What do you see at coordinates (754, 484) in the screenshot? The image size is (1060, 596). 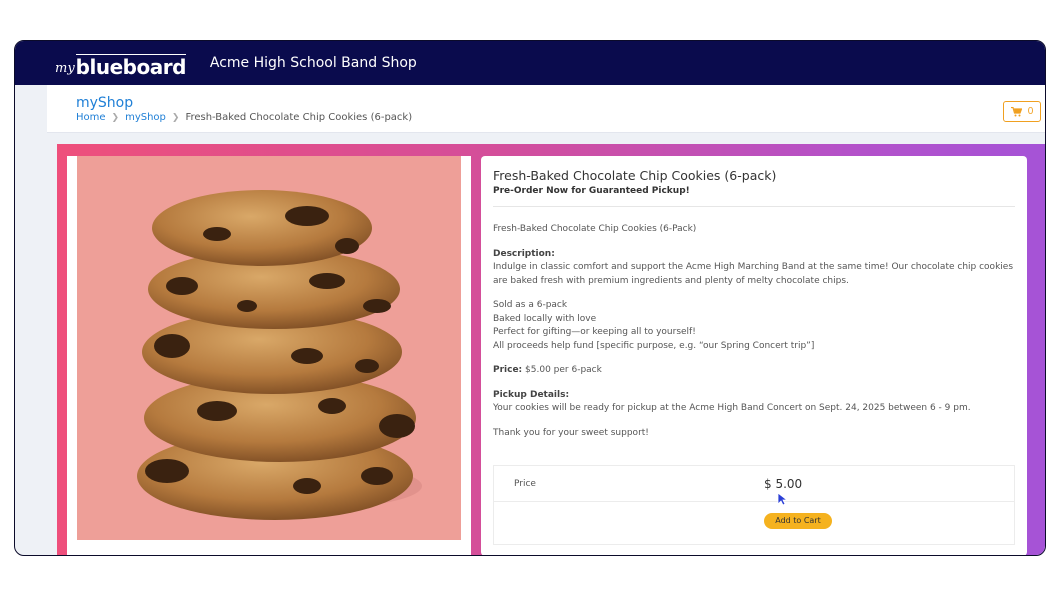 I see `price-row: Price $ 5.00` at bounding box center [754, 484].